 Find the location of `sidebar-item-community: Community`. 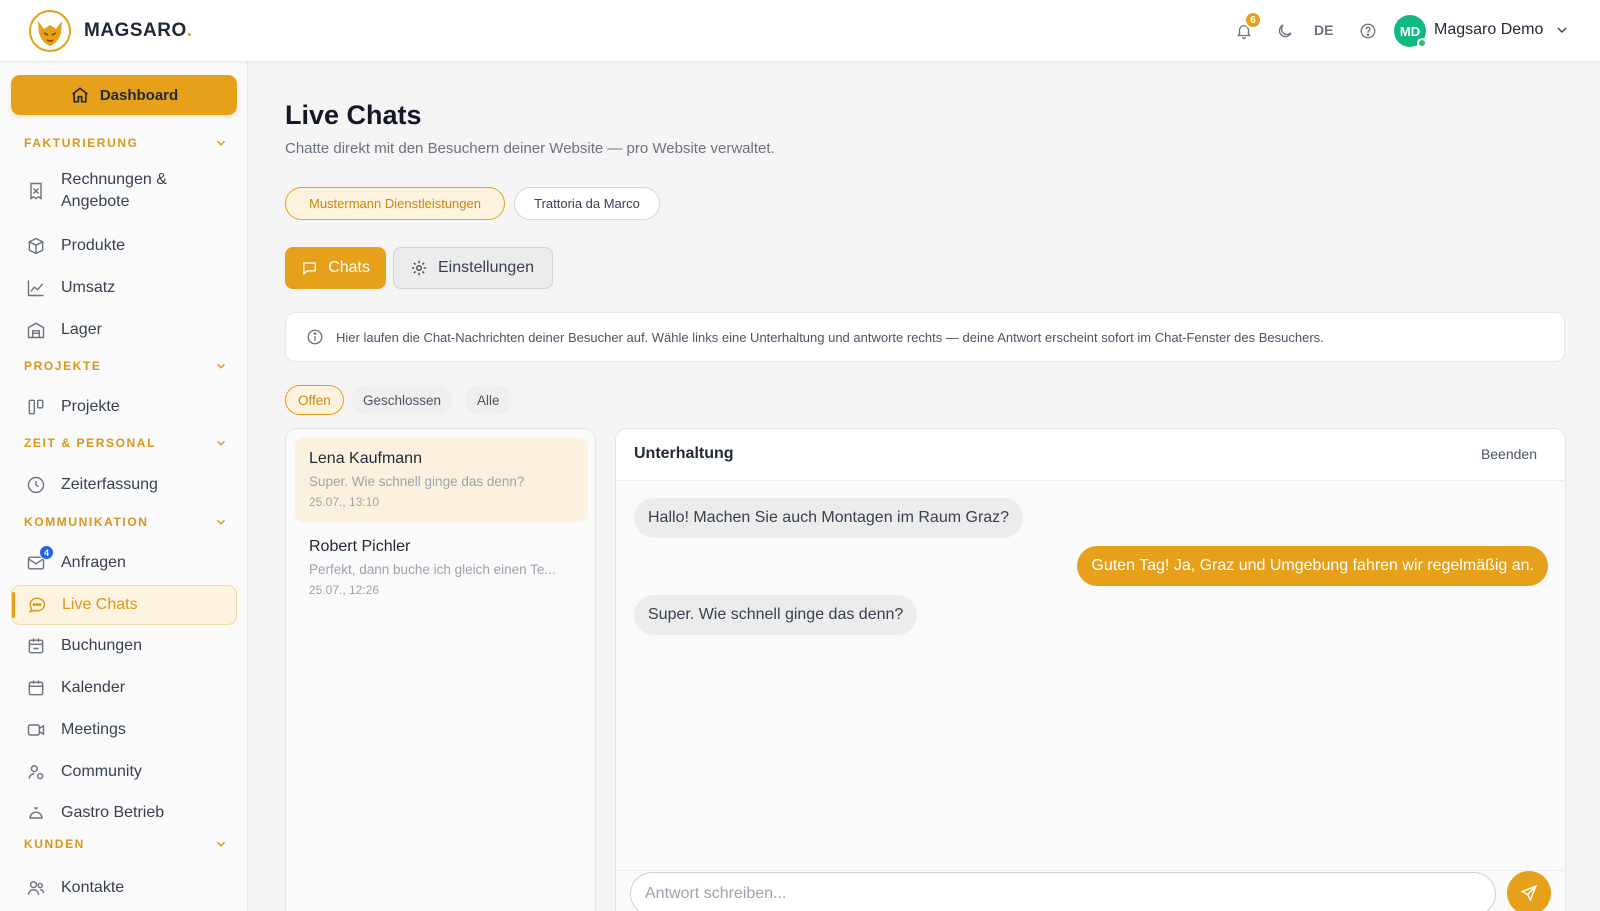

sidebar-item-community: Community is located at coordinates (124, 772).